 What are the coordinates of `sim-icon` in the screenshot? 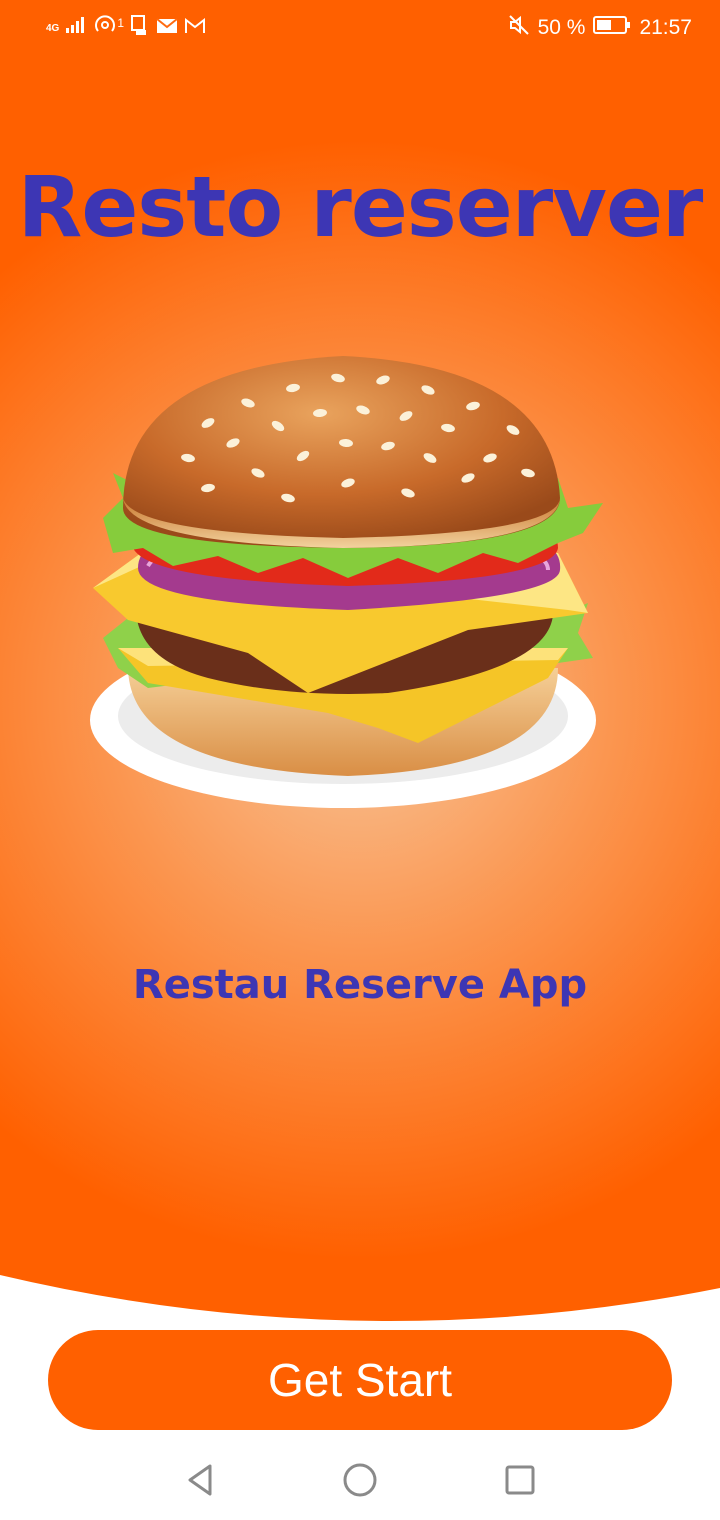 It's located at (140, 28).